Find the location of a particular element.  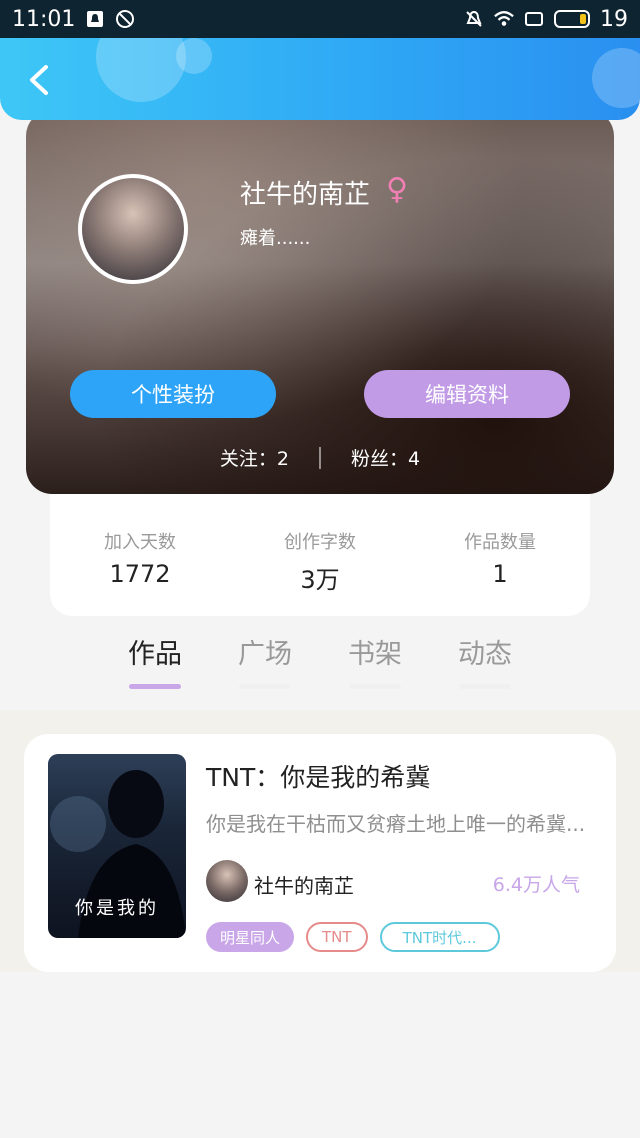

dnd-icon is located at coordinates (125, 19).